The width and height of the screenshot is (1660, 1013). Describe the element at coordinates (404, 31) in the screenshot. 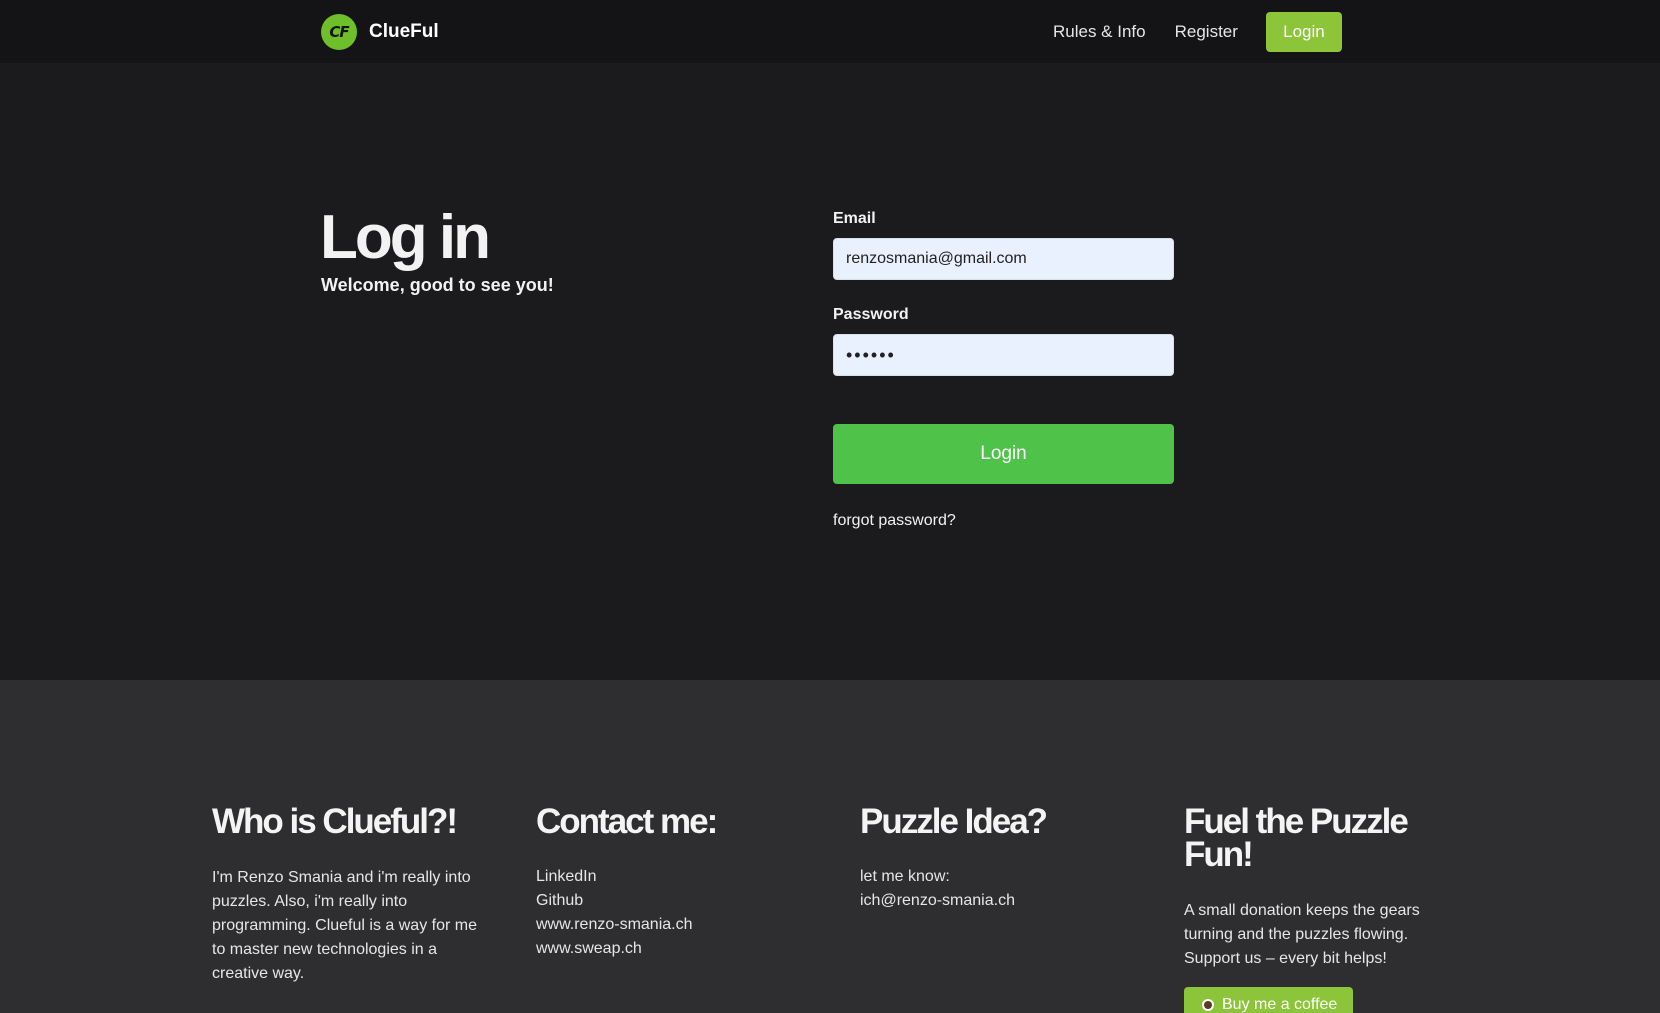

I see `brand-name: ClueFul` at that location.